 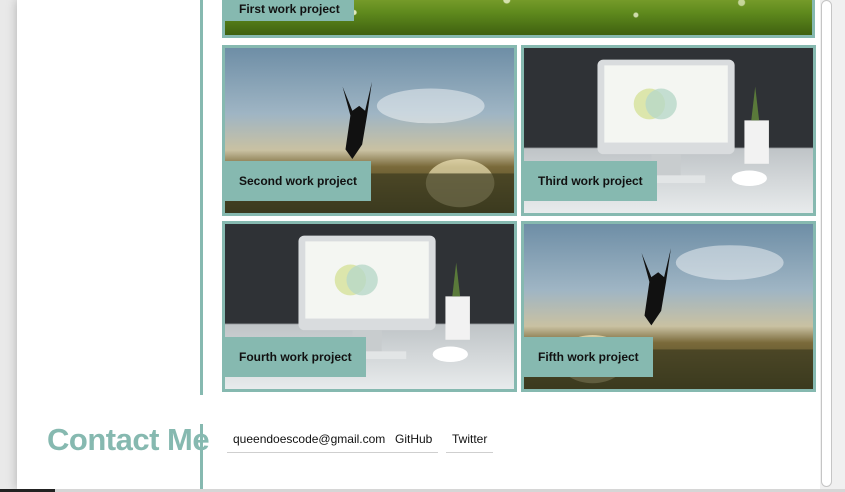 What do you see at coordinates (289, 10) in the screenshot?
I see `project-label: First work project` at bounding box center [289, 10].